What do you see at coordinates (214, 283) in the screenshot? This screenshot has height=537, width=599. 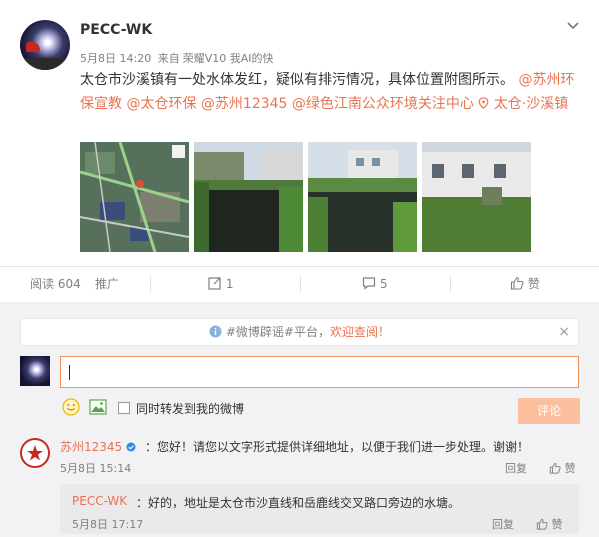 I see `repost-icon` at bounding box center [214, 283].